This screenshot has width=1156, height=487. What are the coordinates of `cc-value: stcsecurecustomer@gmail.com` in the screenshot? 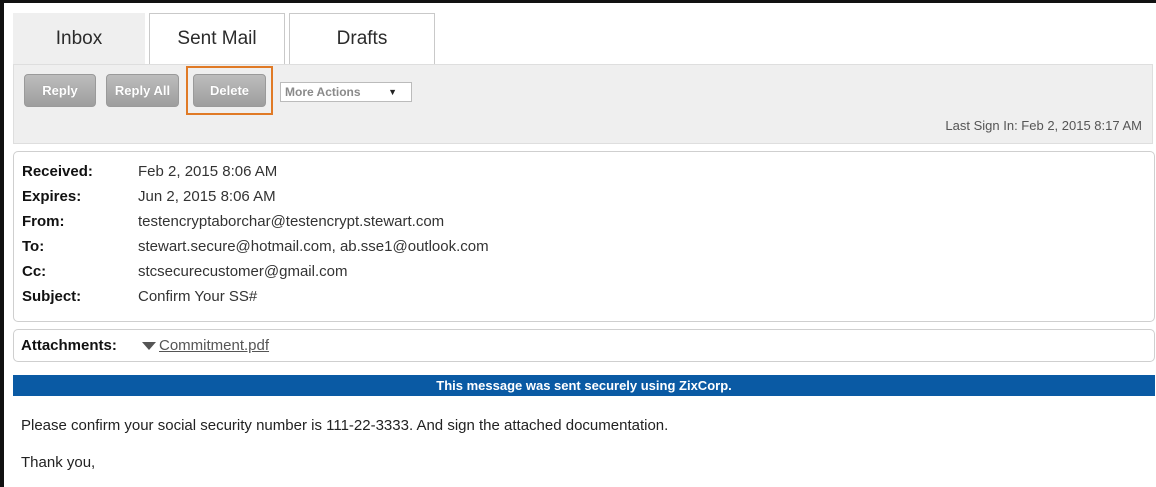 It's located at (243, 271).